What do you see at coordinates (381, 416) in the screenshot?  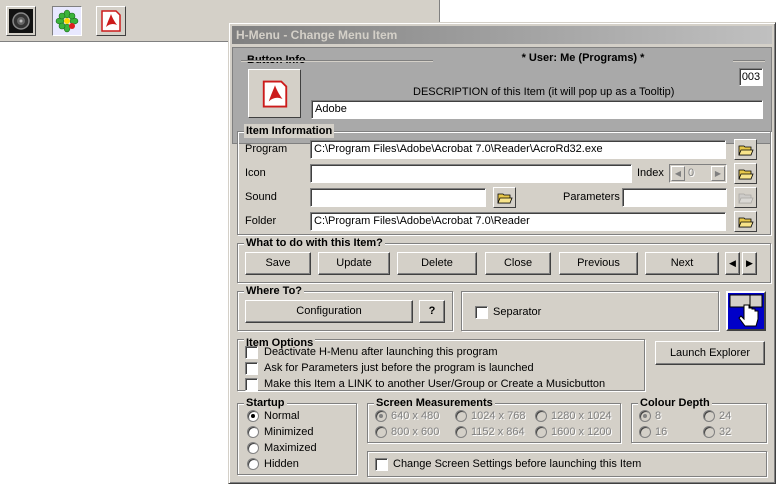 I see `screen-640-radio` at bounding box center [381, 416].